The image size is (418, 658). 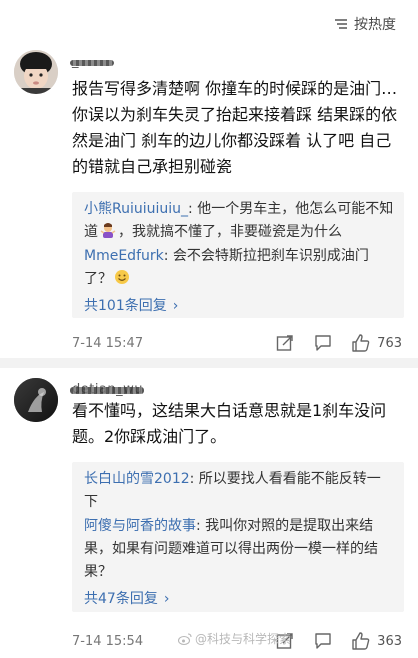 I want to click on sort-toggle: 按热度, so click(x=365, y=24).